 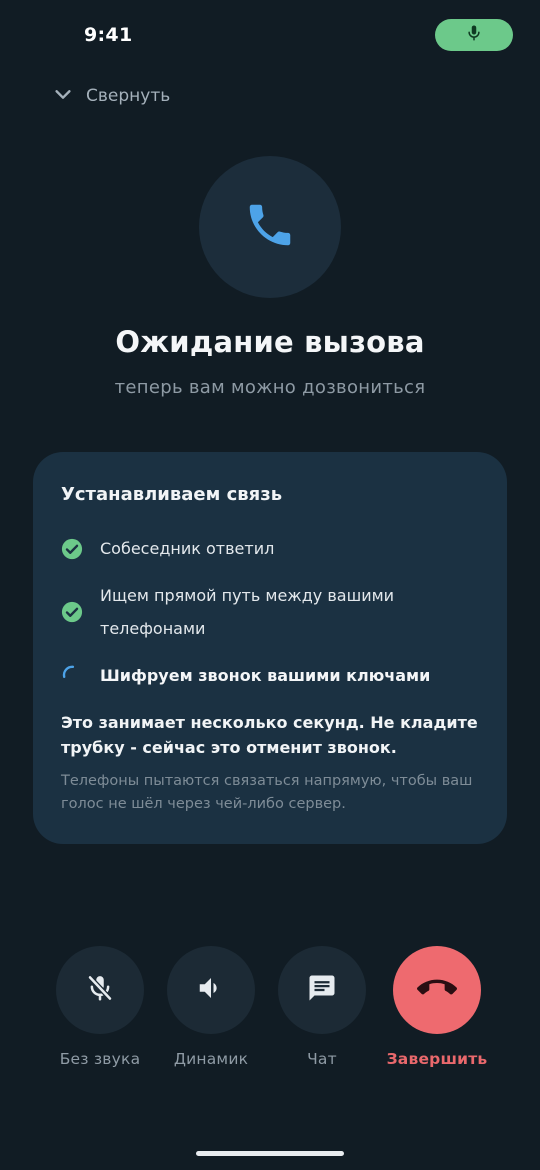 I want to click on call-status-title: Ожидание вызова, so click(x=270, y=342).